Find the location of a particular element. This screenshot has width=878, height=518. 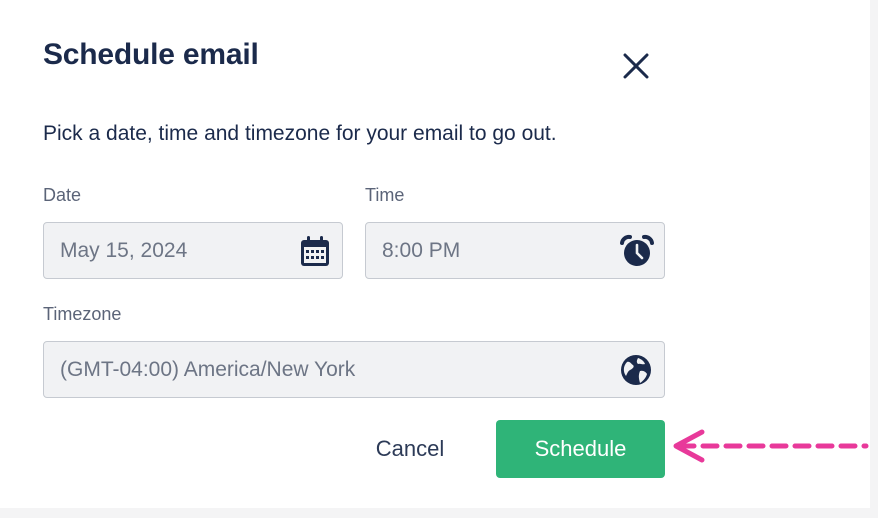

dialog-title: Schedule email is located at coordinates (151, 54).